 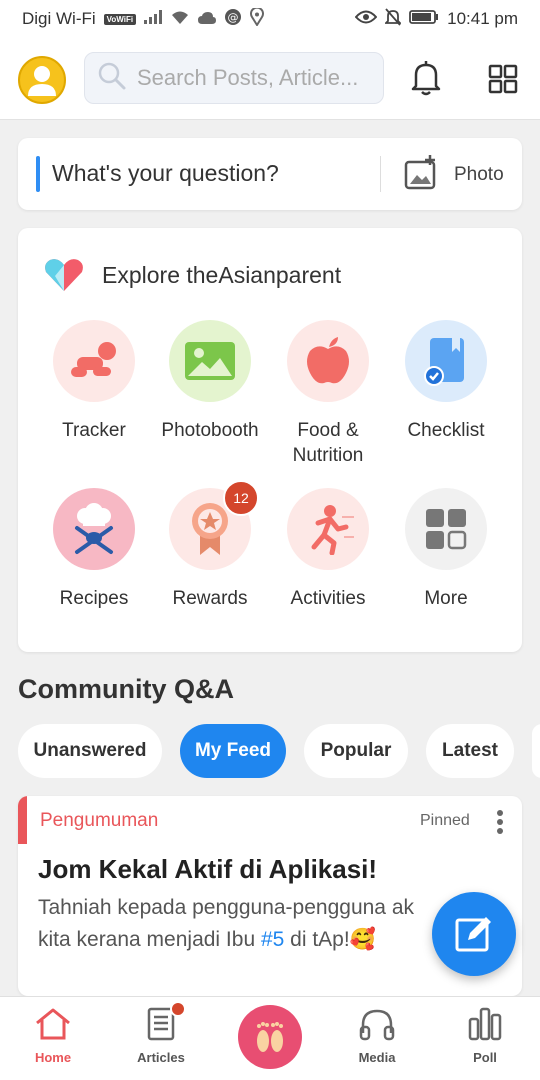 I want to click on filter-chip-more, so click(x=536, y=751).